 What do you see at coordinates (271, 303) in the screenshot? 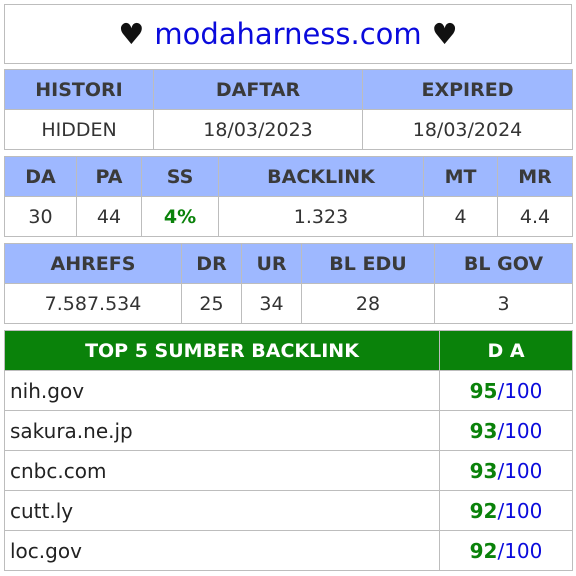
I see `ur-value: 34` at bounding box center [271, 303].